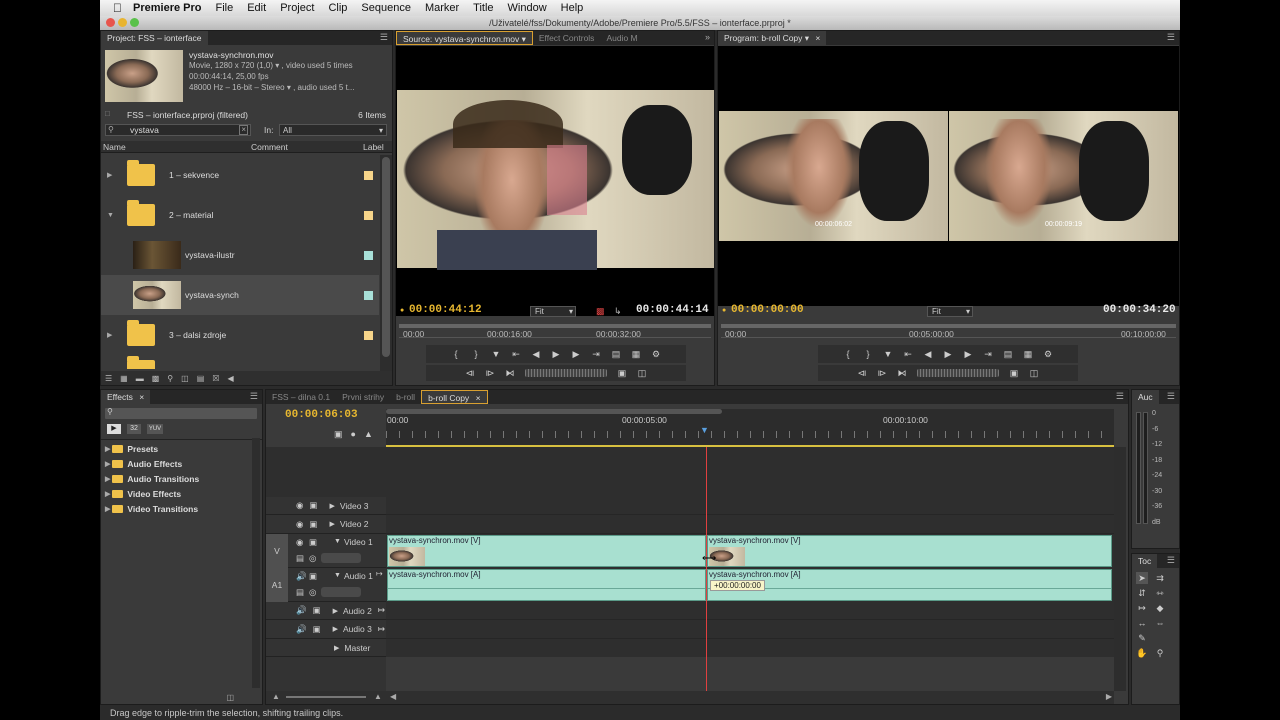 Image resolution: width=1280 pixels, height=720 pixels. What do you see at coordinates (948, 326) in the screenshot?
I see `zoom-bar` at bounding box center [948, 326].